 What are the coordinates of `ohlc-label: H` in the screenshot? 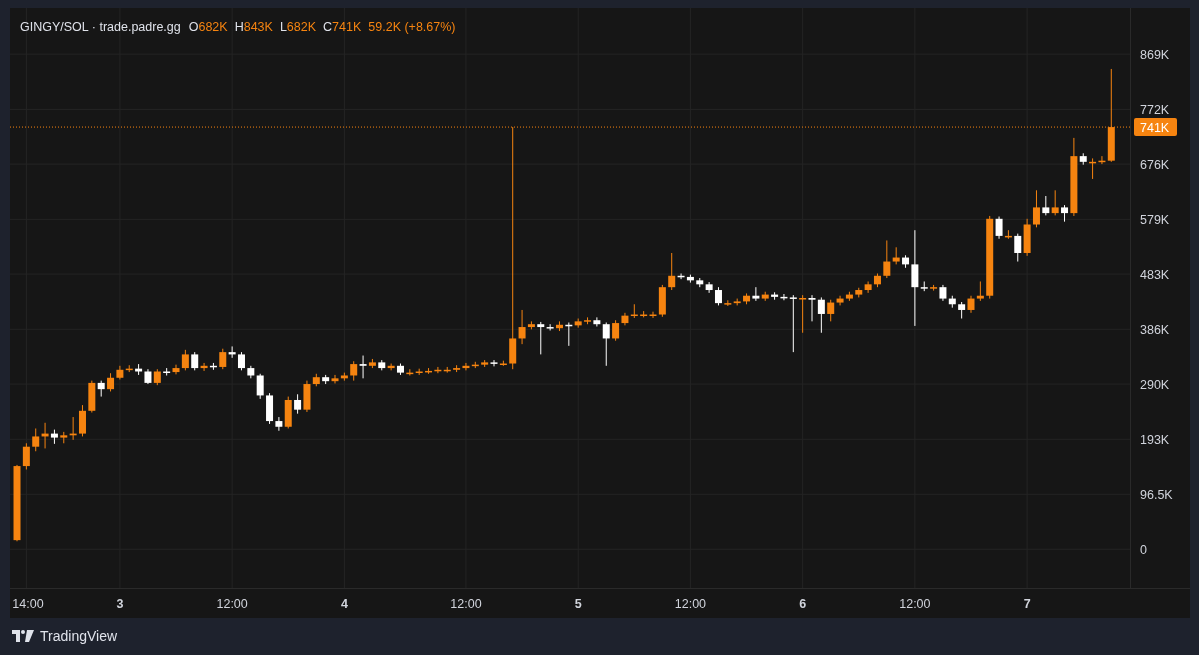 It's located at (239, 27).